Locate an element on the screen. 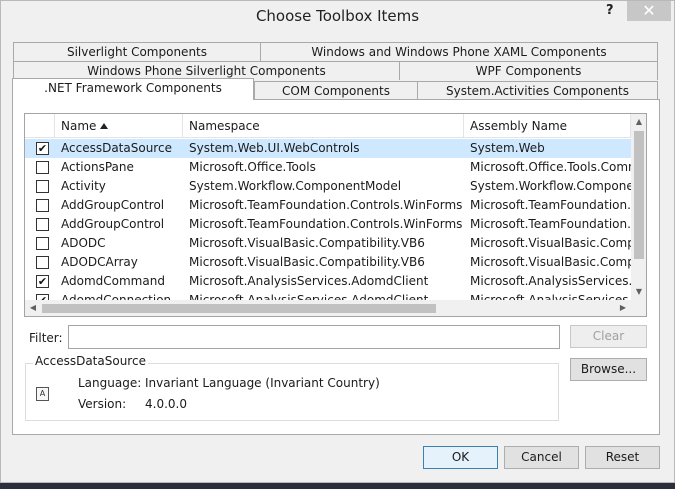  version-label: Version: is located at coordinates (102, 404).